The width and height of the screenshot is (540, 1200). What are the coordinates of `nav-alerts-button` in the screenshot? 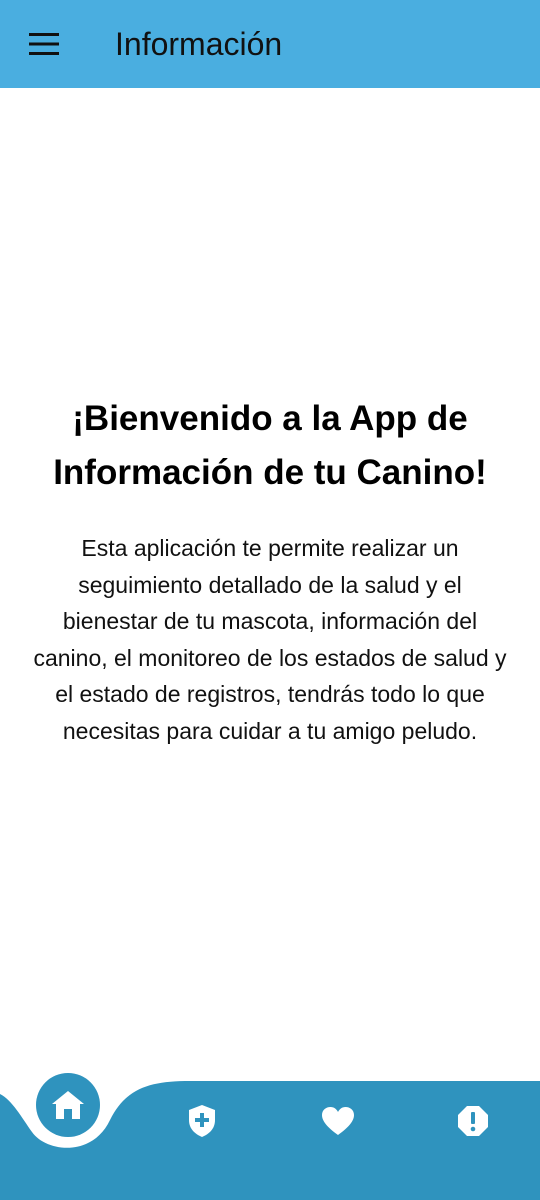 It's located at (473, 1121).